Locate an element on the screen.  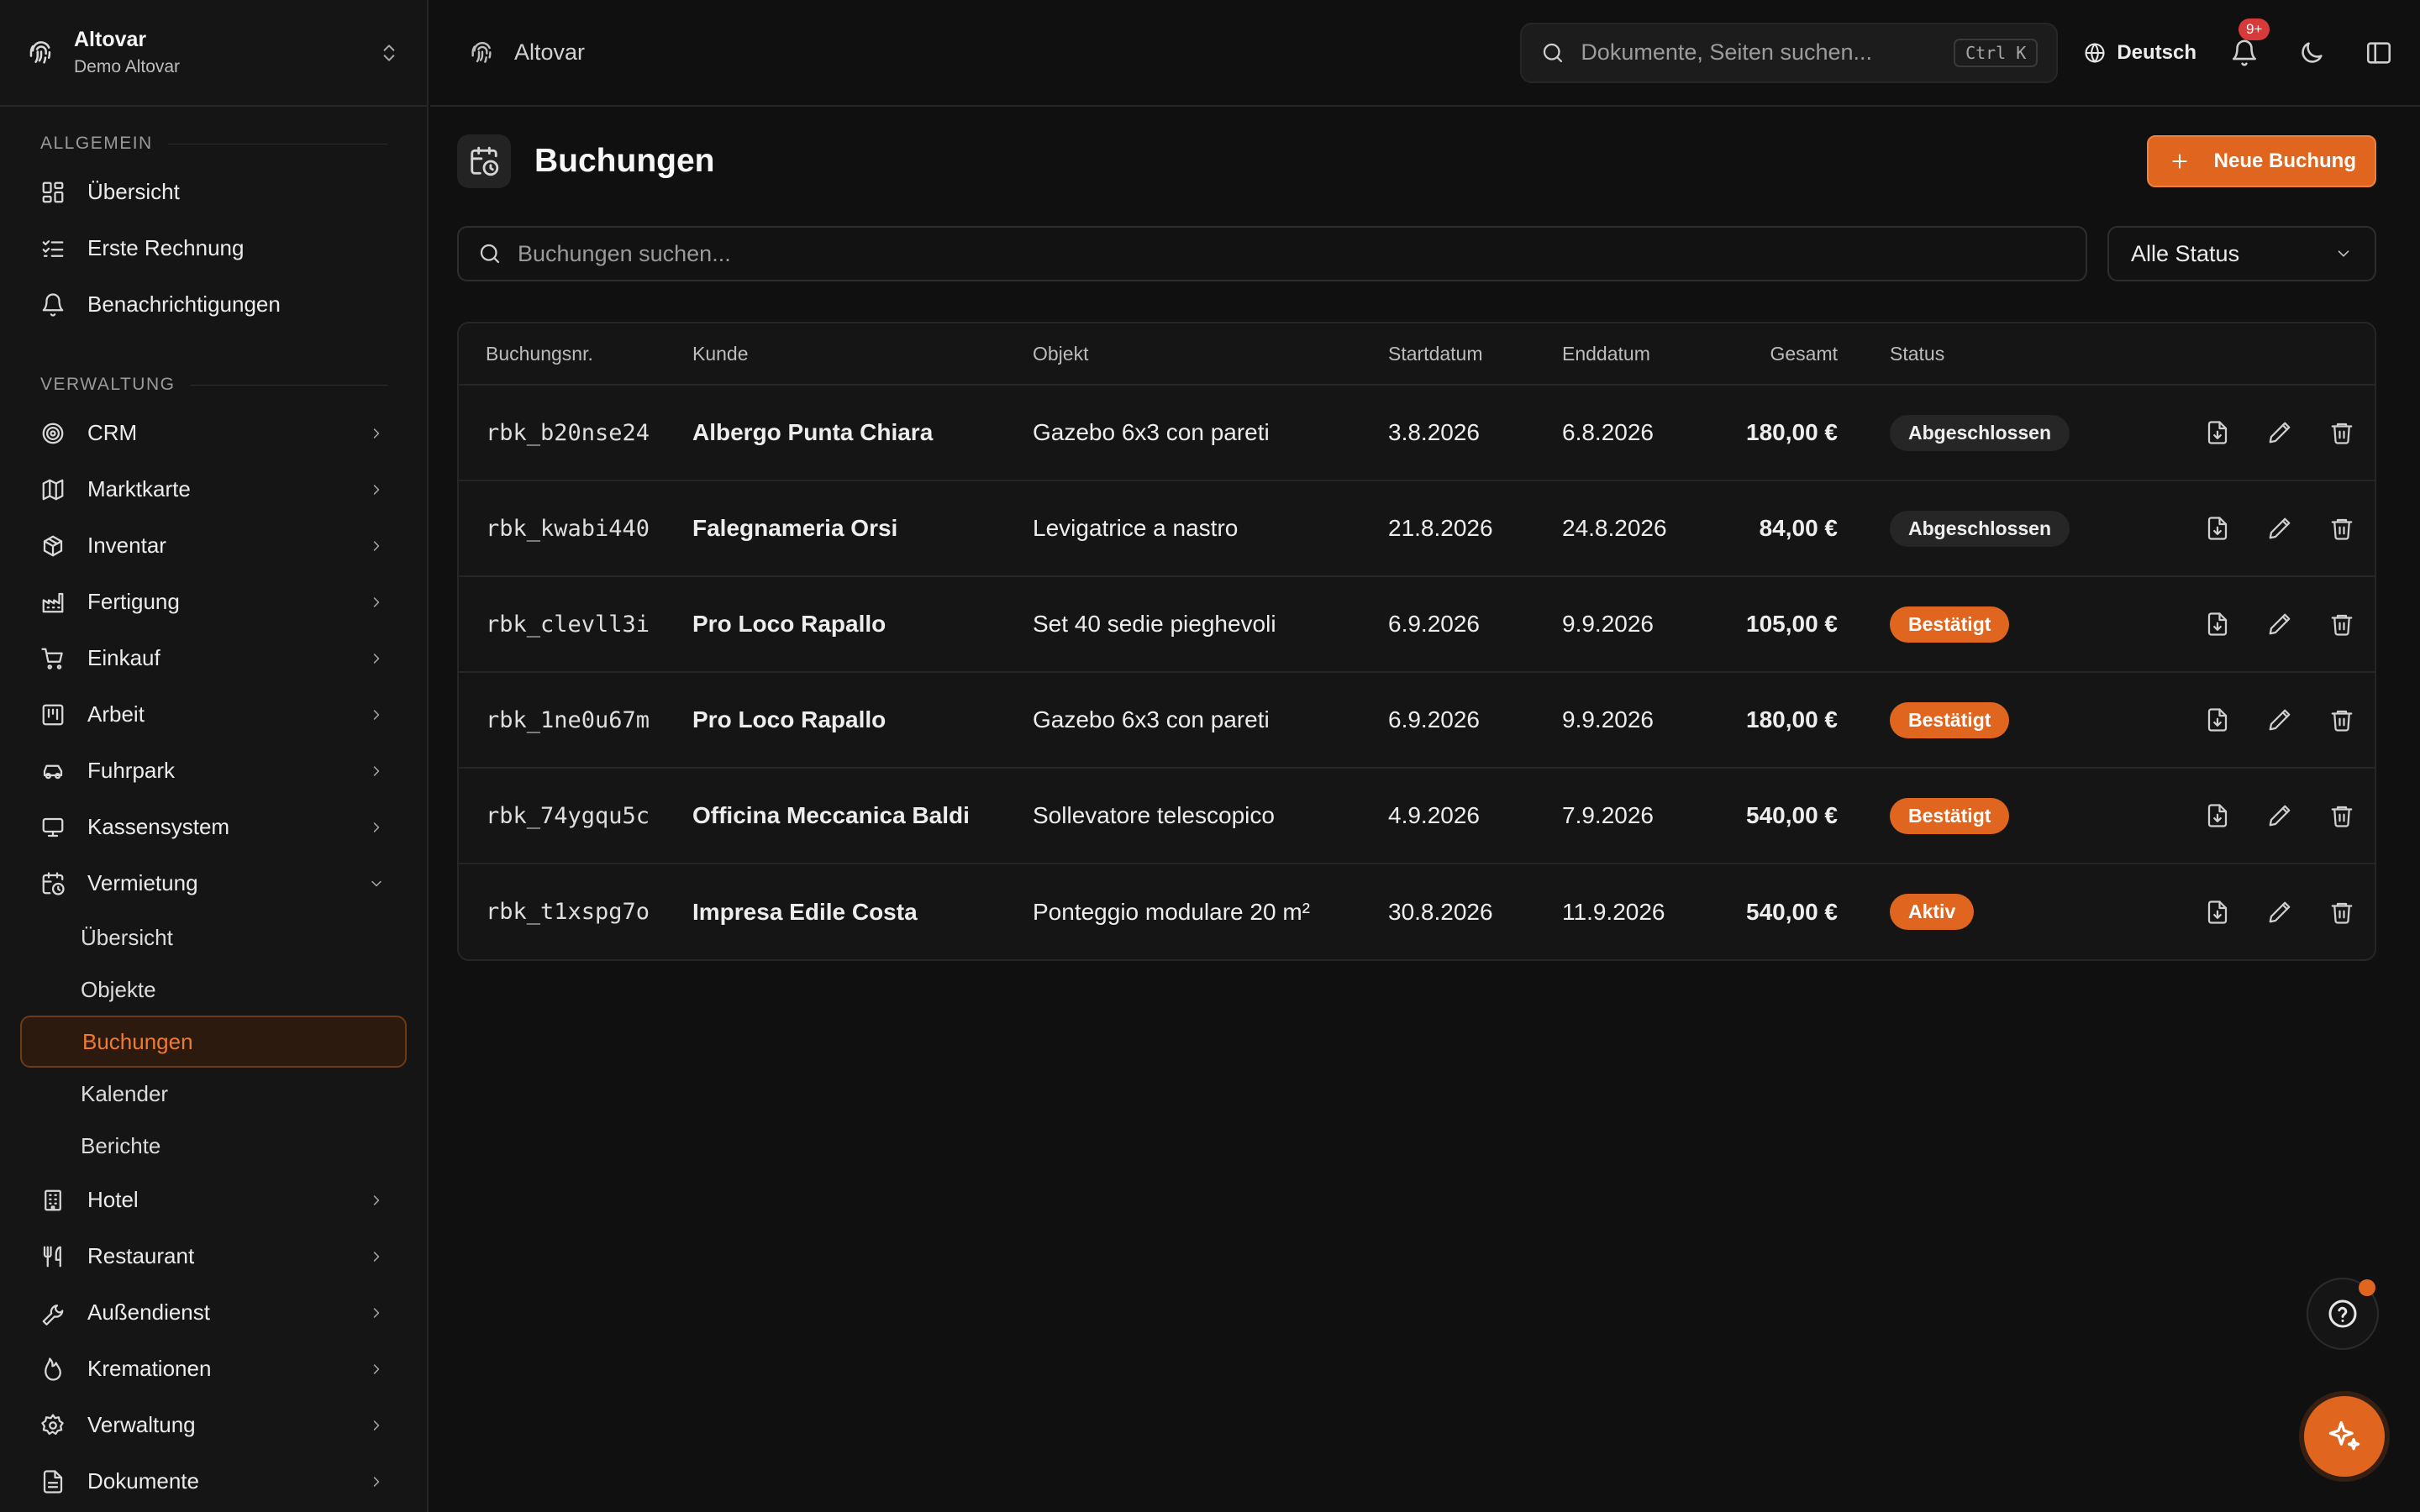
column-header-customer: Kunde is located at coordinates (863, 354).